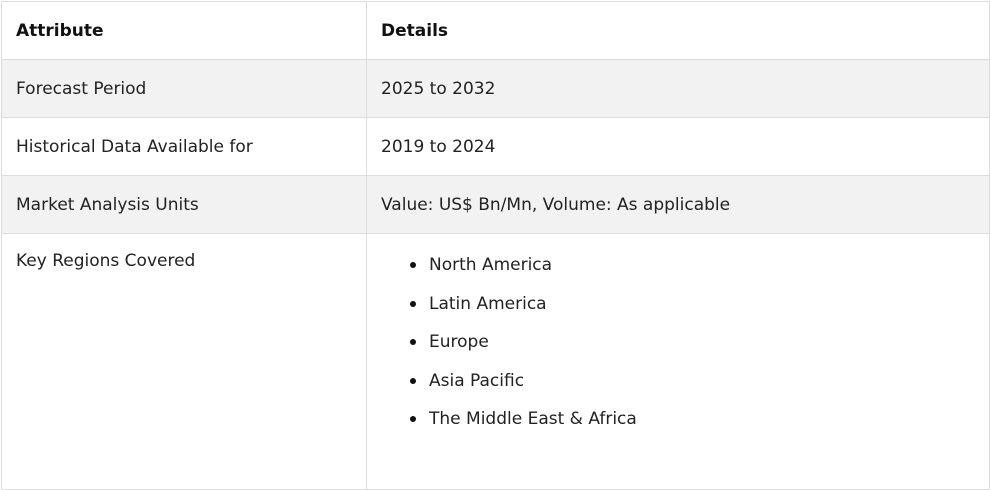 The height and width of the screenshot is (490, 990). What do you see at coordinates (699, 273) in the screenshot?
I see `list-item: North America` at bounding box center [699, 273].